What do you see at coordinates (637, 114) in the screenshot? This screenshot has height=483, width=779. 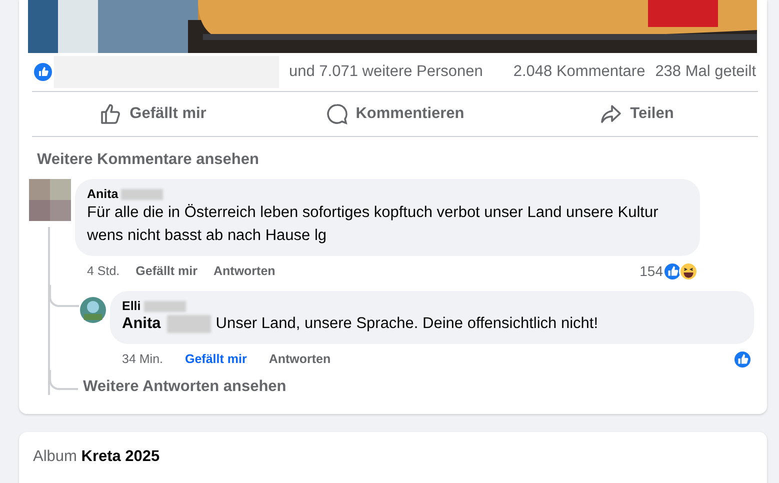 I see `action-button: Teilen` at bounding box center [637, 114].